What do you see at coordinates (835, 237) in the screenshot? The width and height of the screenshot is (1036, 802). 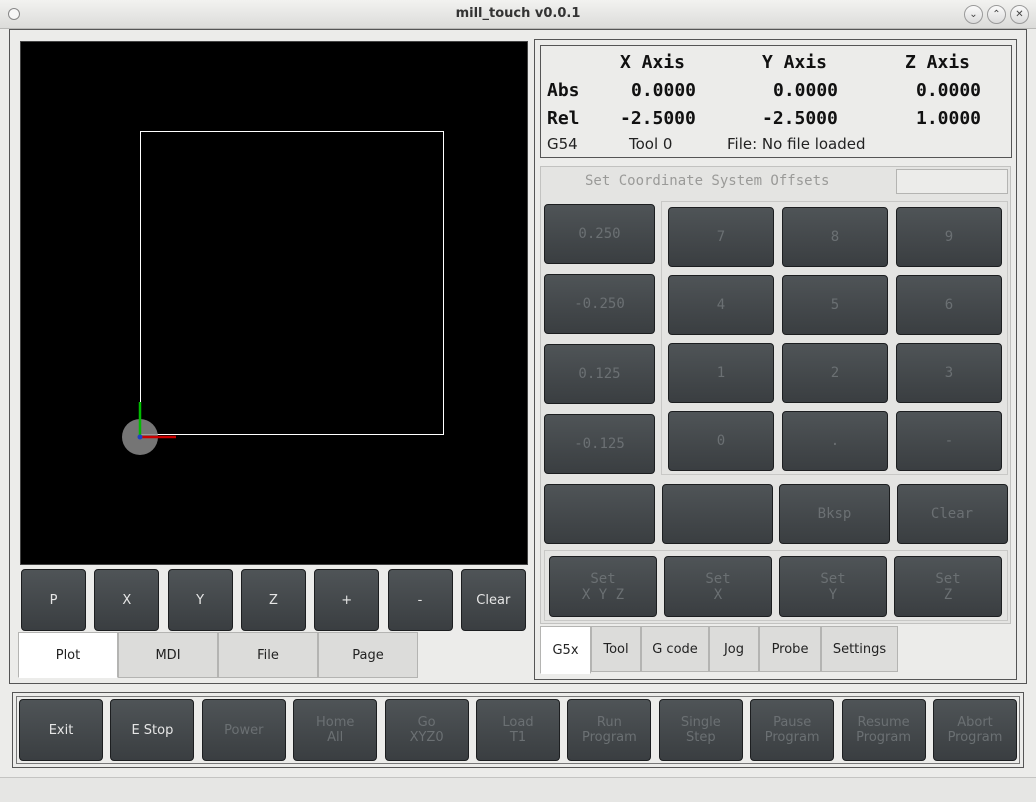 I see `digit-button-1: 8` at bounding box center [835, 237].